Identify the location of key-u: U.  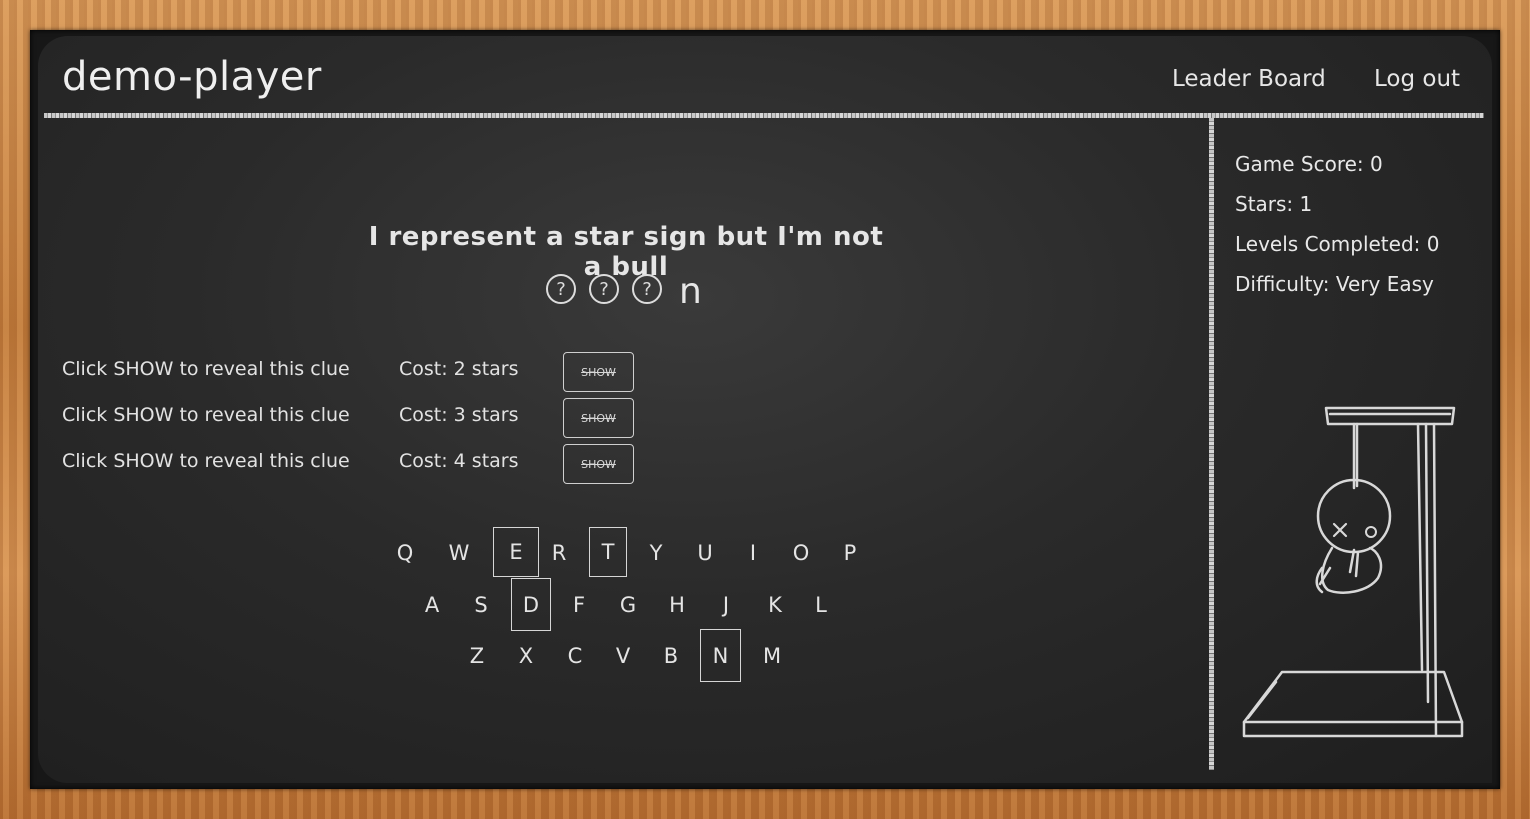
(705, 553).